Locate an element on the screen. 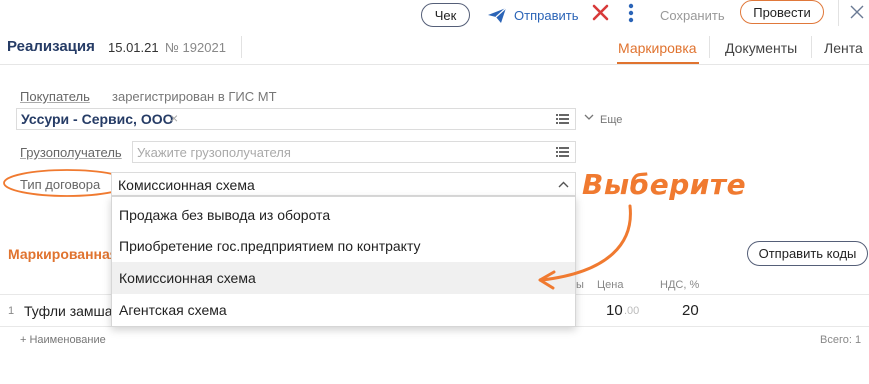  buyer-status: зарегистрирован в ГИС МТ is located at coordinates (194, 96).